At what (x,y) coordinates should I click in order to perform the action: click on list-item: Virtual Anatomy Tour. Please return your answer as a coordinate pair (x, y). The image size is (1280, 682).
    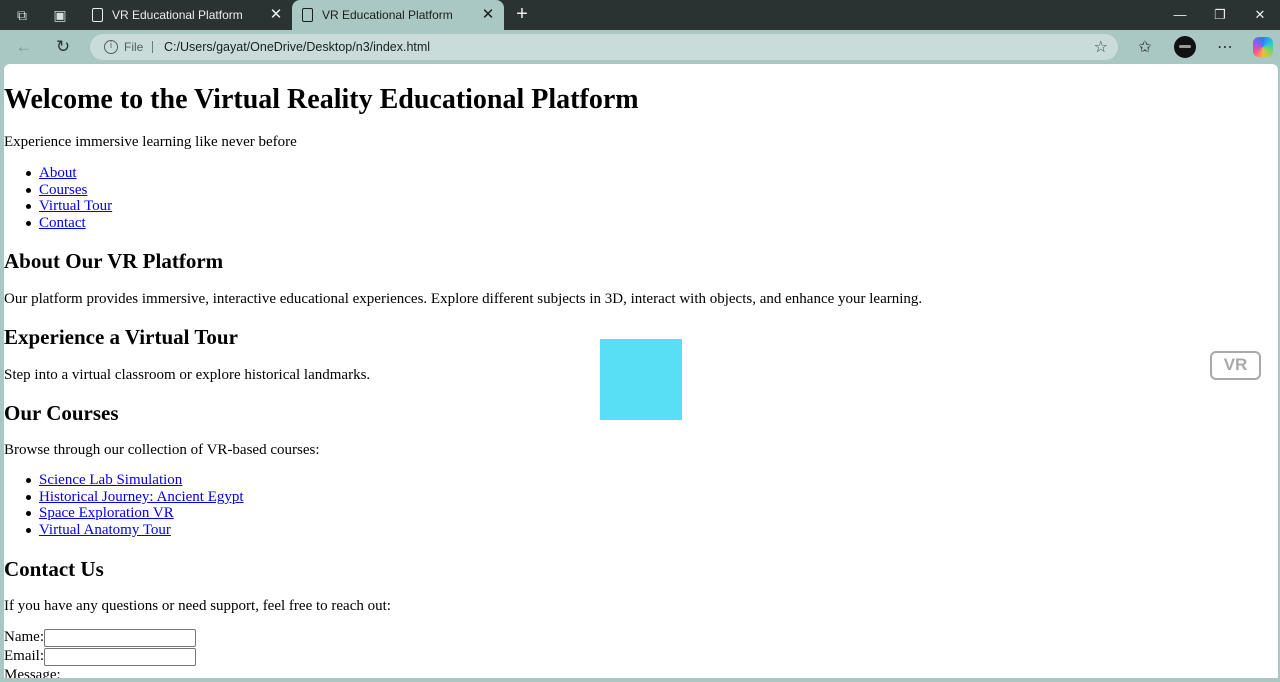
    Looking at the image, I should click on (124, 530).